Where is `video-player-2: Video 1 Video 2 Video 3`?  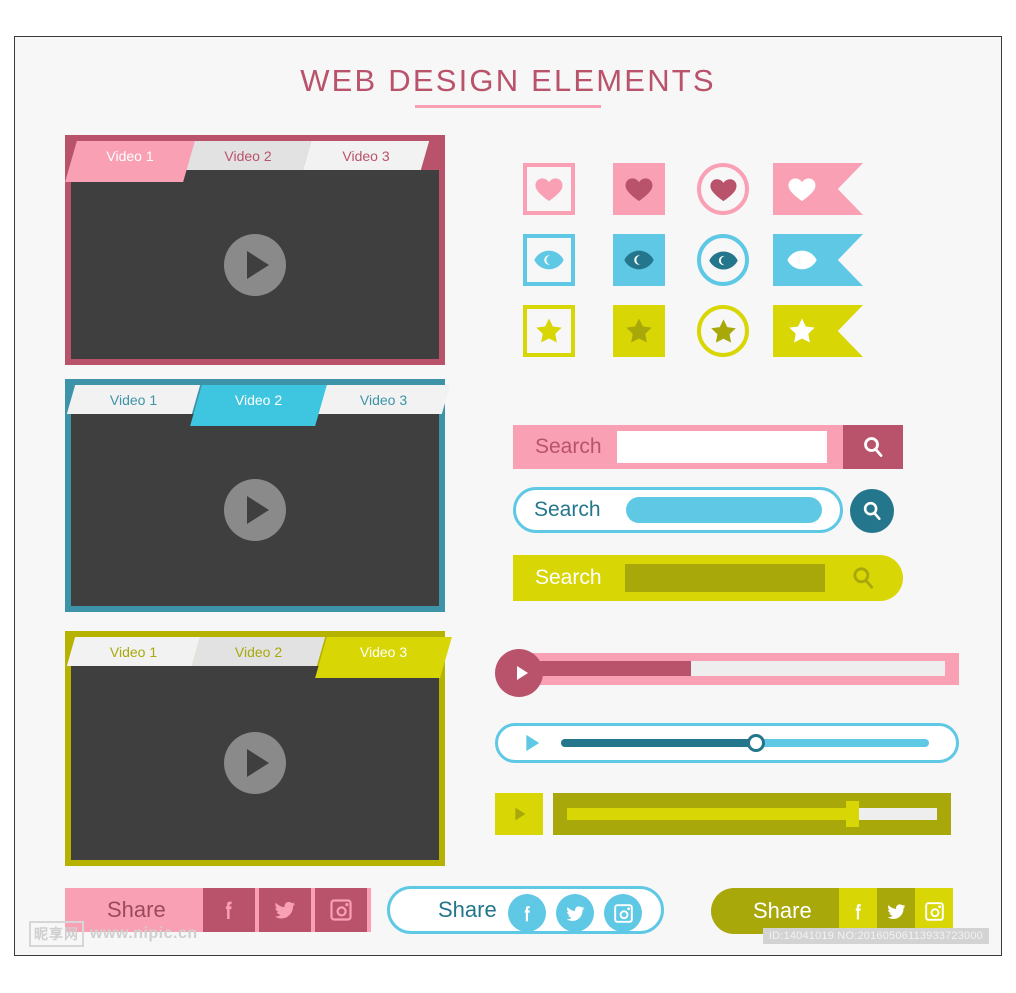
video-player-2: Video 1 Video 2 Video 3 is located at coordinates (258, 495).